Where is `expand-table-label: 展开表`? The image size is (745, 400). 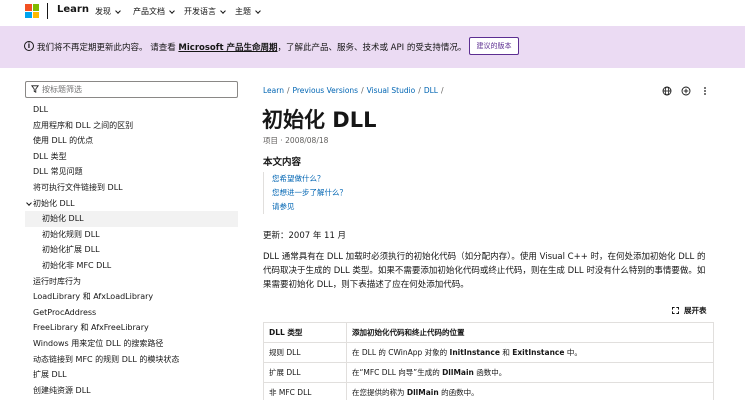 expand-table-label: 展开表 is located at coordinates (695, 310).